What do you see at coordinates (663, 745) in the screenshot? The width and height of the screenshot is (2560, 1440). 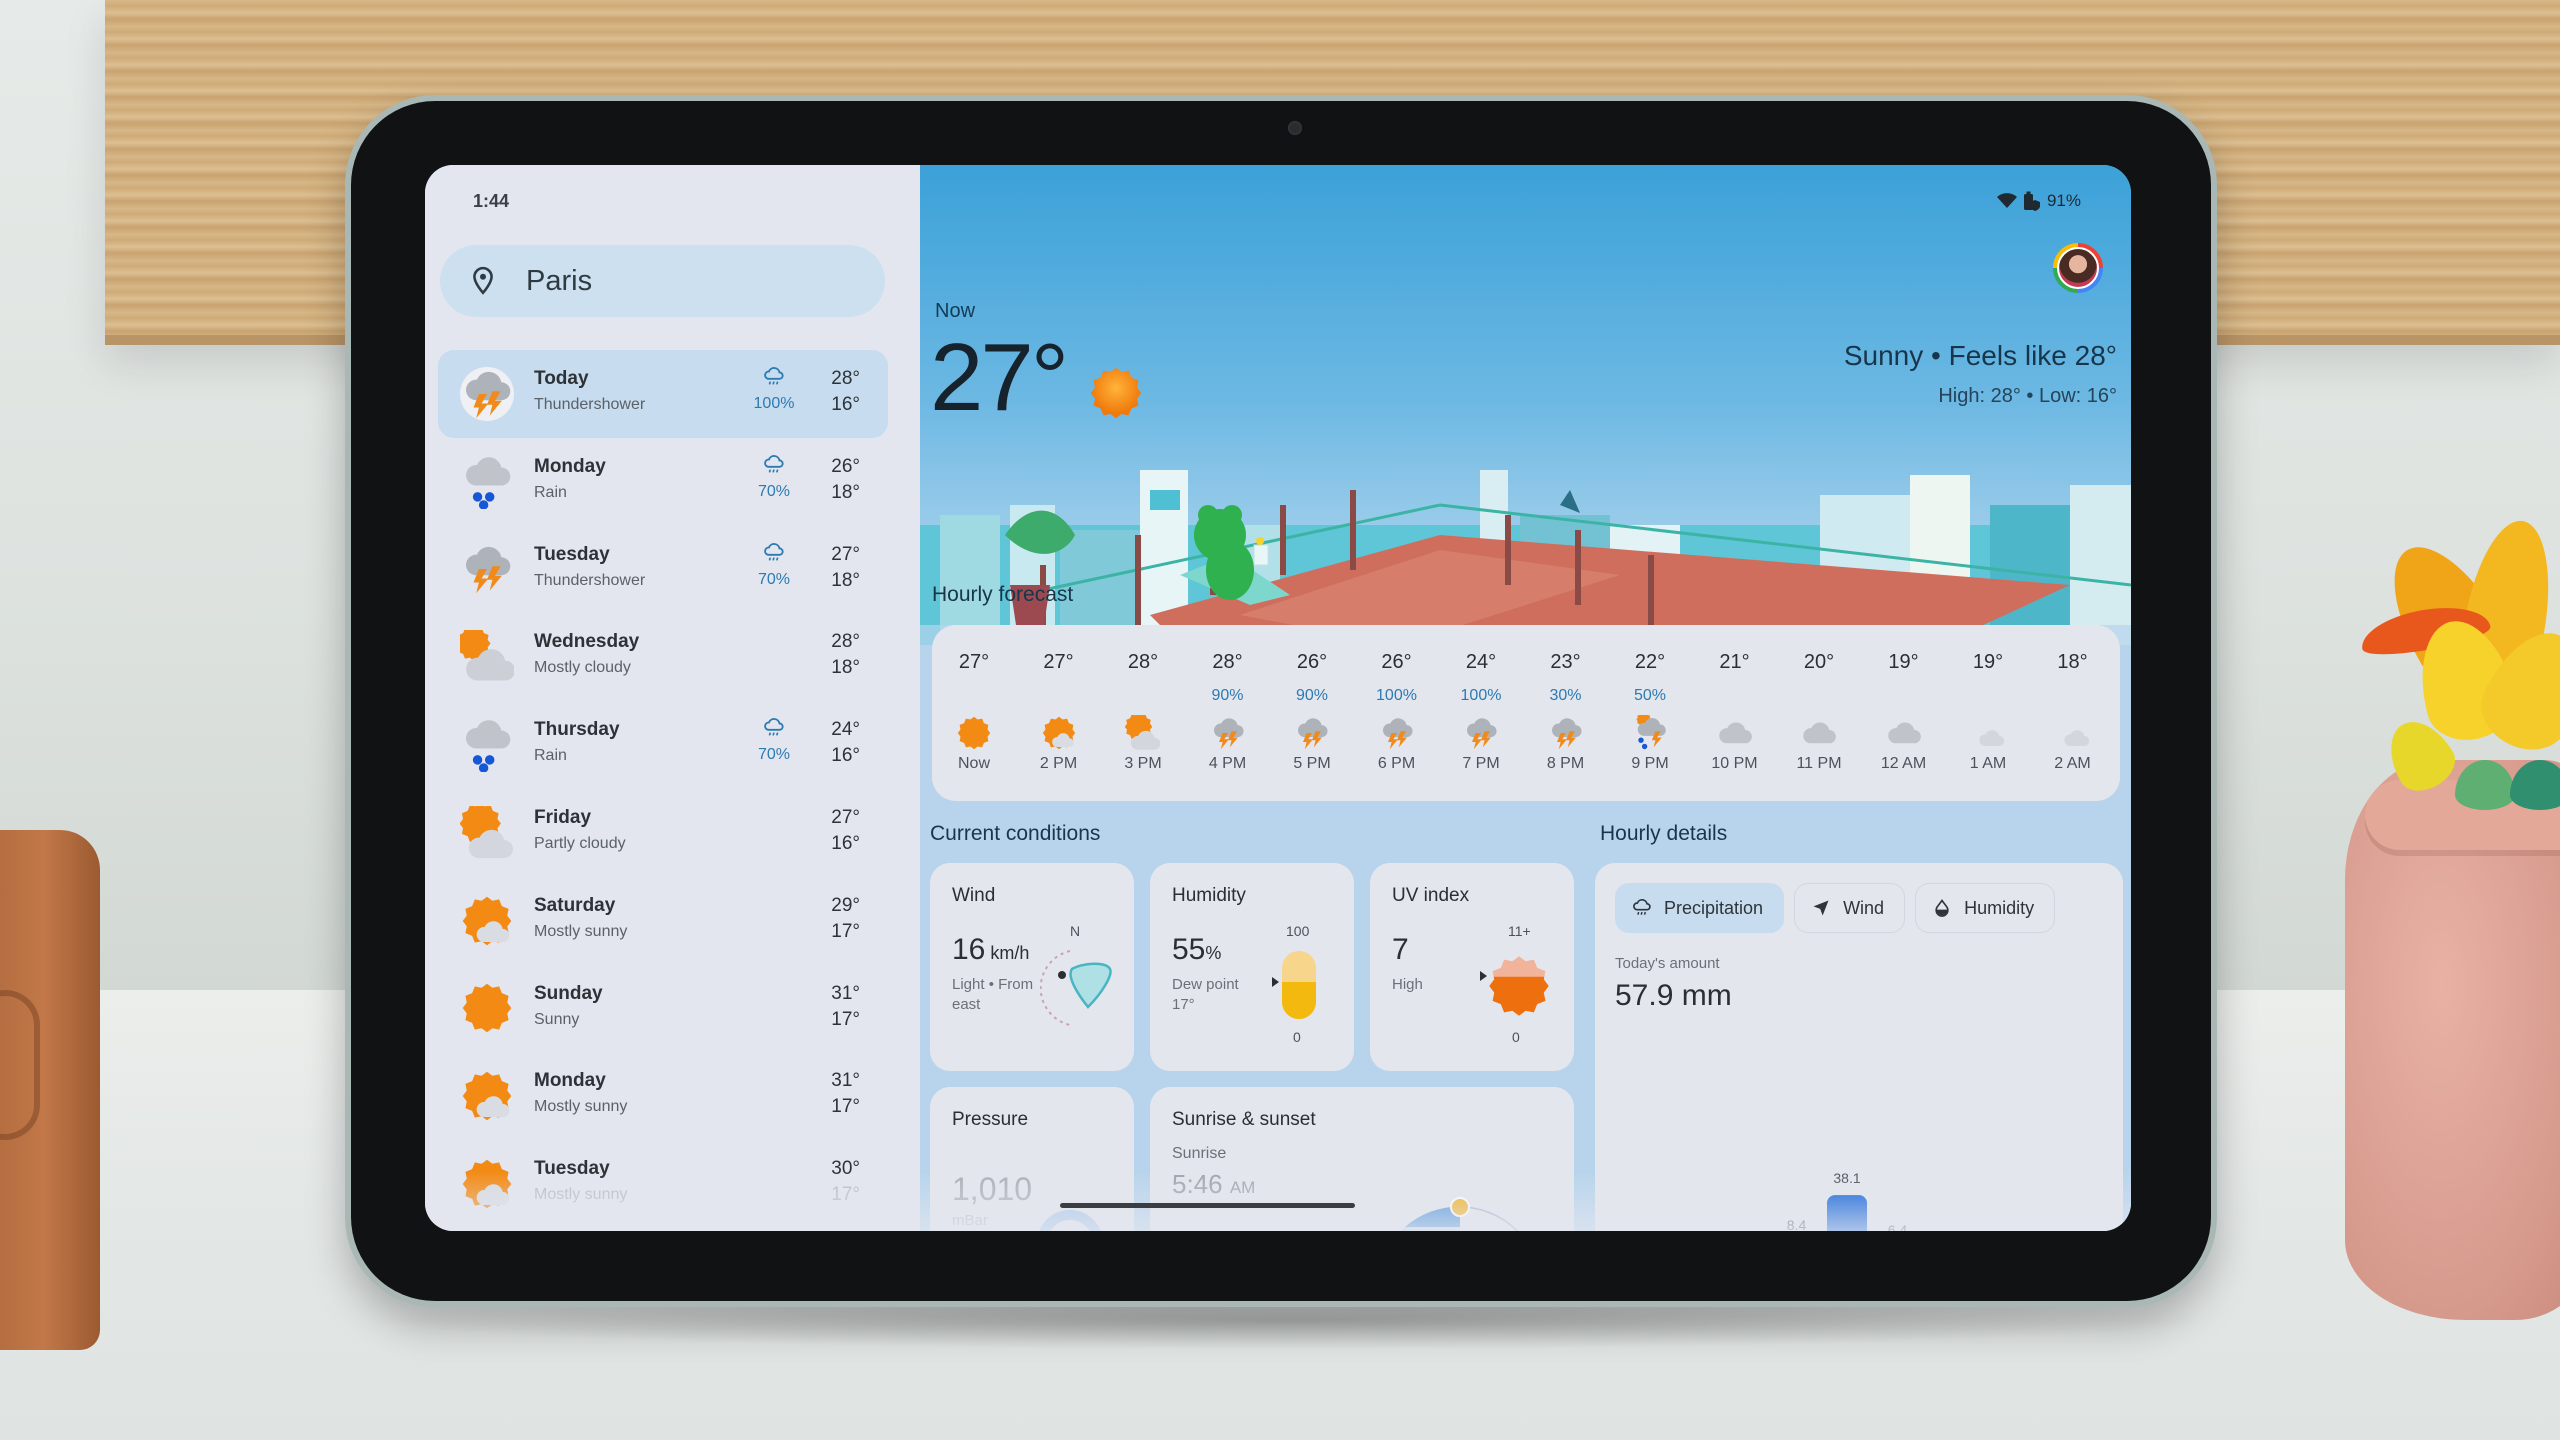 I see `day-row-thursday: Thursday Rain 70% 24° 16°` at bounding box center [663, 745].